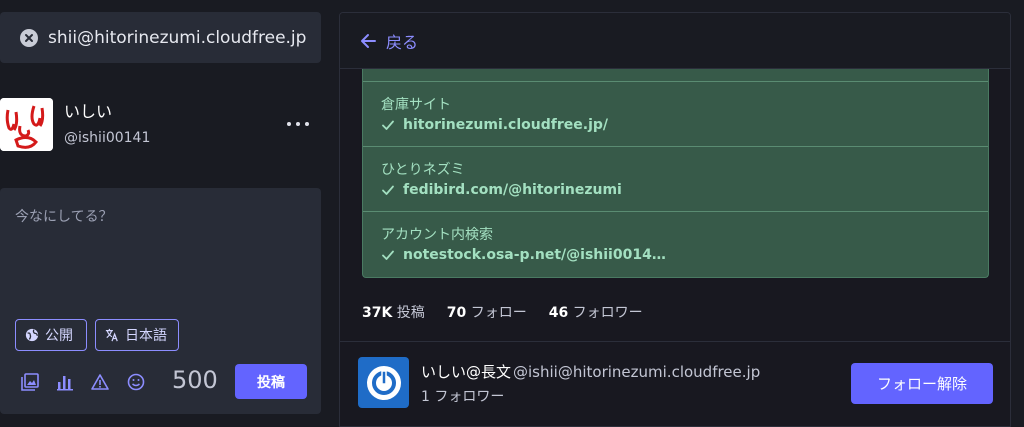 The image size is (1024, 427). I want to click on followers-count: 46, so click(558, 313).